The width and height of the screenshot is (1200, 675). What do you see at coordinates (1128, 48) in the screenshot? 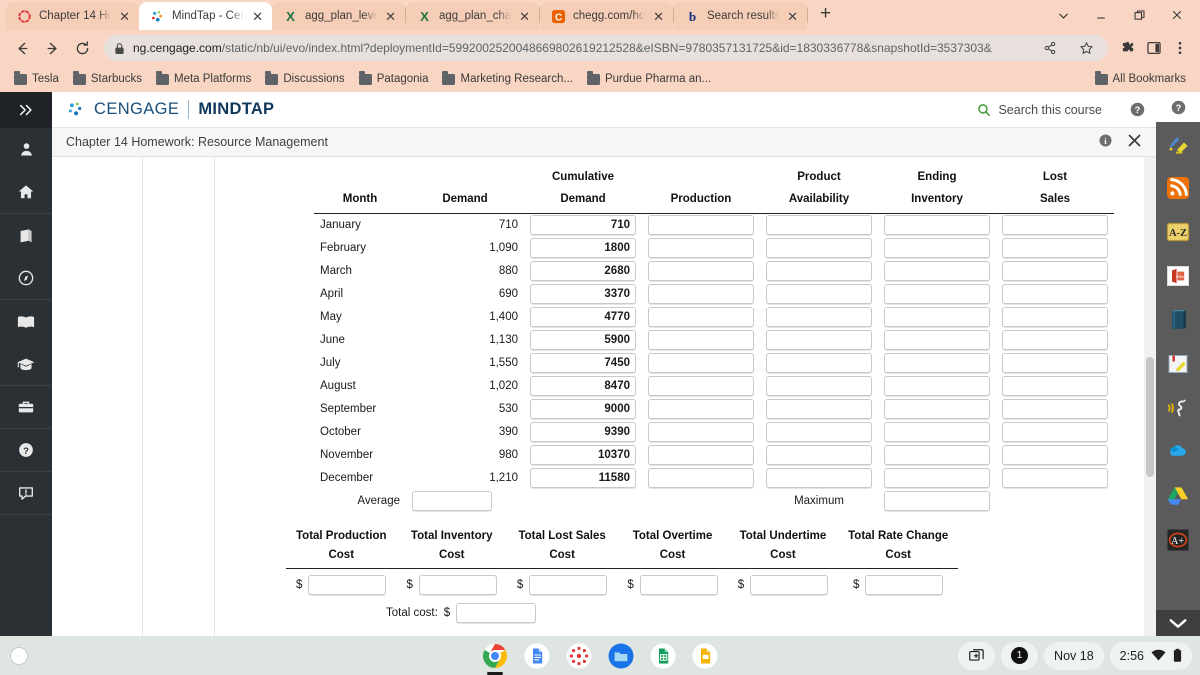
I see `extensions-puzzle-icon` at bounding box center [1128, 48].